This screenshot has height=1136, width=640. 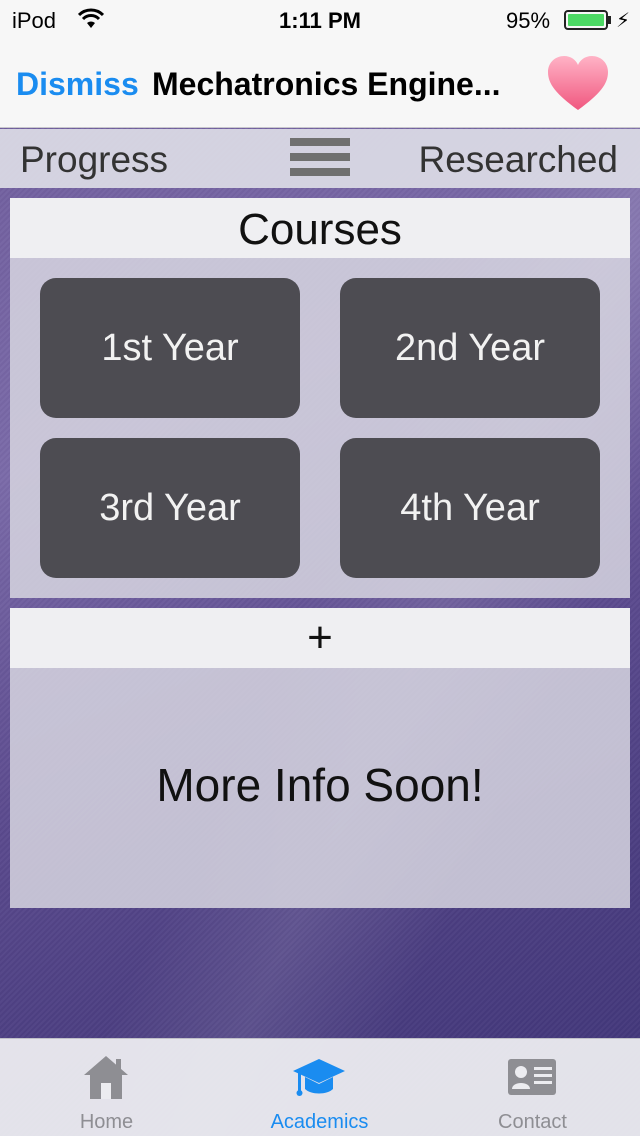 I want to click on courses-header: Courses, so click(x=320, y=228).